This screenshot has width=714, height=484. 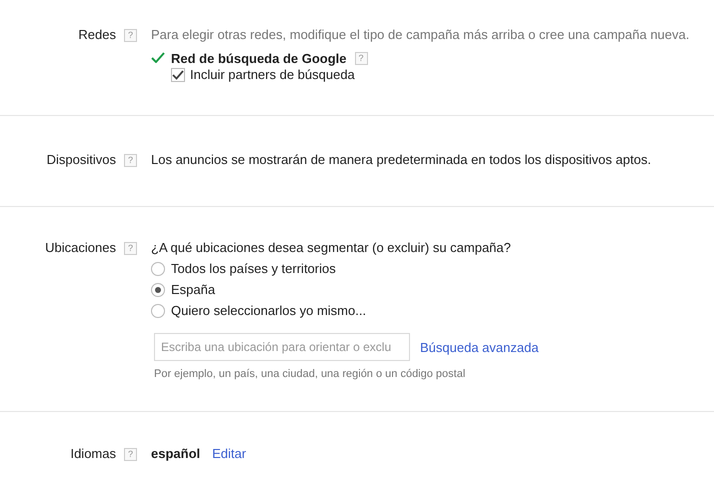 What do you see at coordinates (175, 454) in the screenshot?
I see `language-value: español` at bounding box center [175, 454].